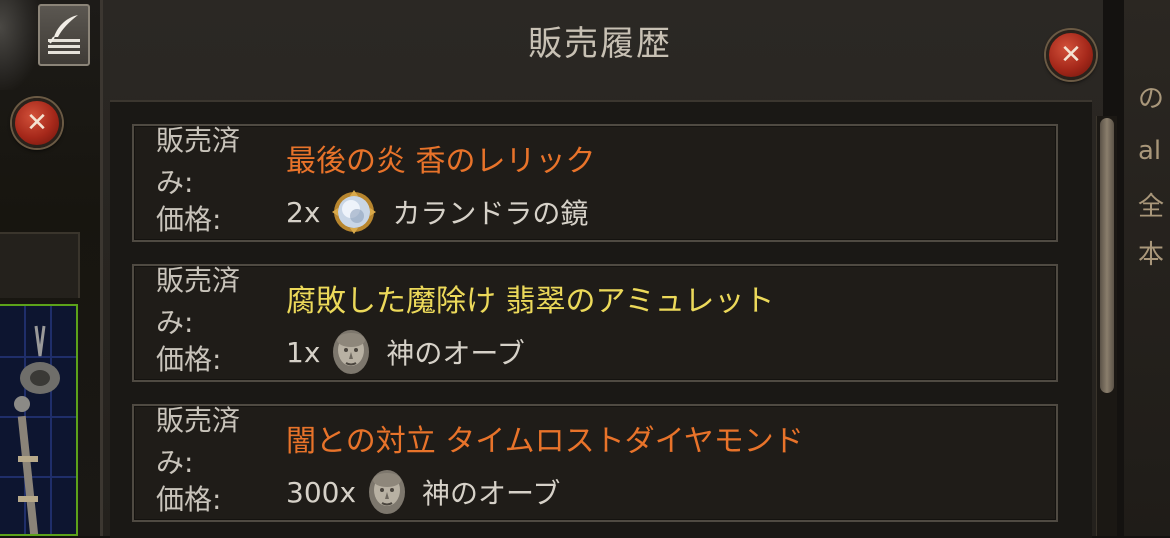 The image size is (1170, 538). I want to click on equipped-item-slot, so click(39, 420).